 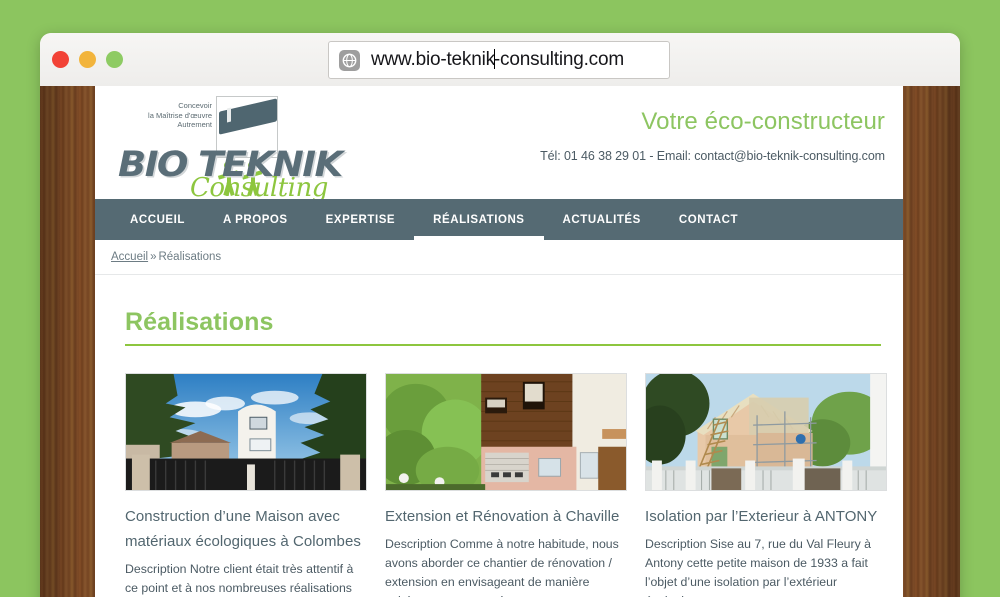 I want to click on card-title: Isolation par l’Exterieur à ANTONY, so click(x=766, y=516).